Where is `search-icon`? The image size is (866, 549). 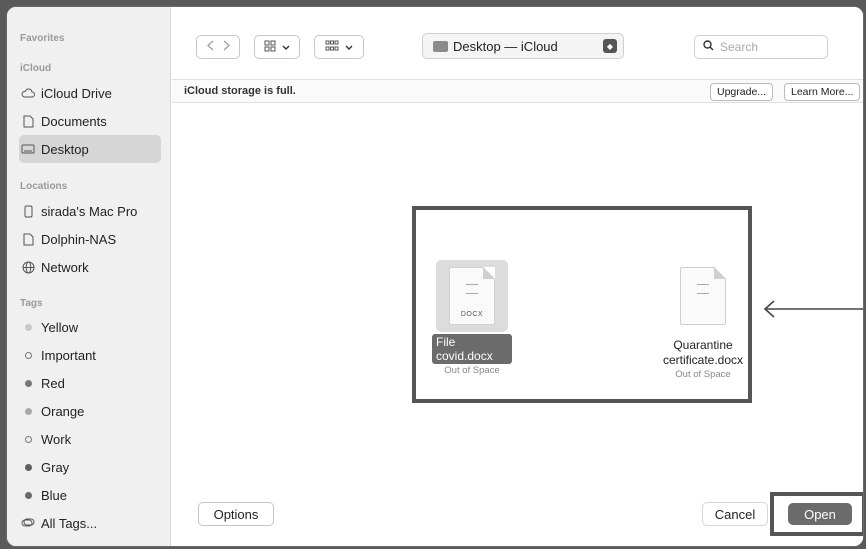
search-icon is located at coordinates (708, 47).